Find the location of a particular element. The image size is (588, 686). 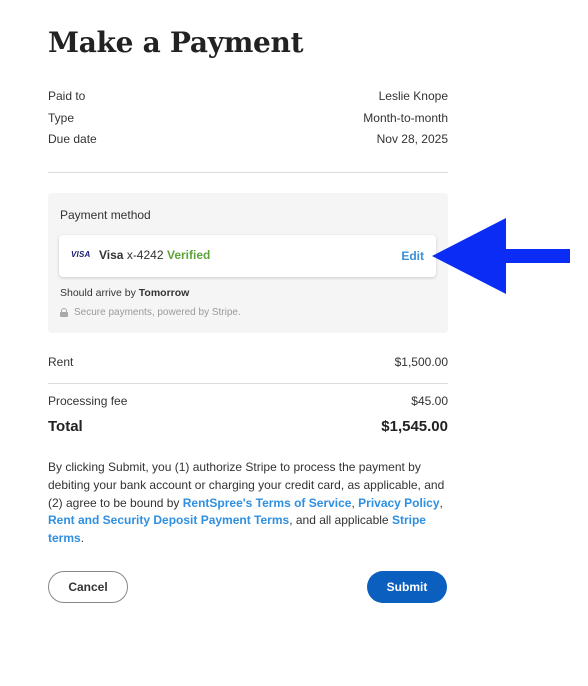

submit-button: Submit is located at coordinates (407, 587).